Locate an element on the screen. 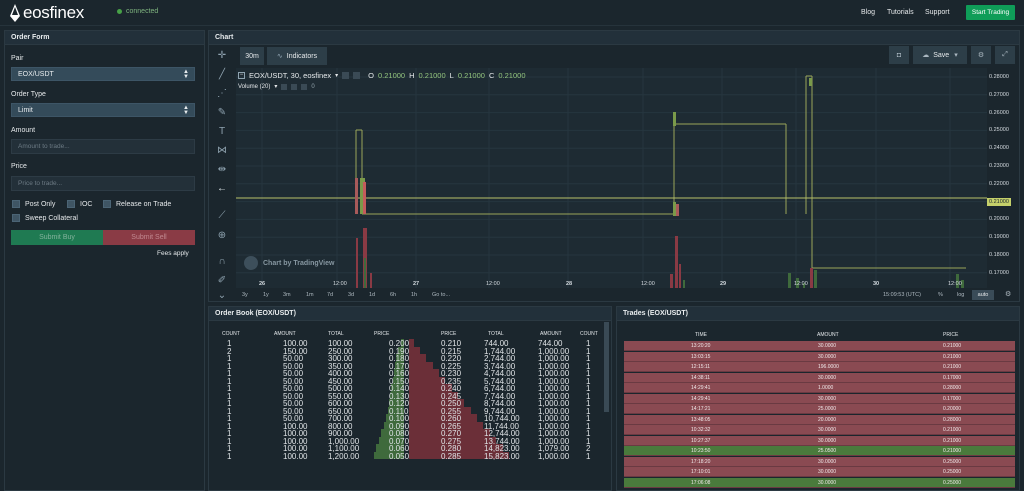  range-button: 6h is located at coordinates (393, 295).